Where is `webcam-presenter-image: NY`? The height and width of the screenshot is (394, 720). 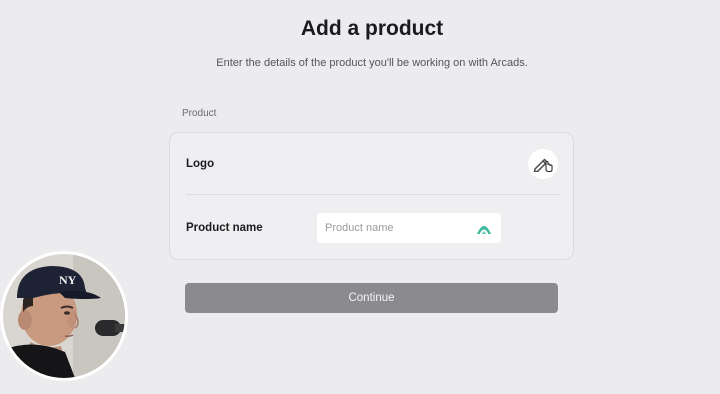 webcam-presenter-image: NY is located at coordinates (64, 316).